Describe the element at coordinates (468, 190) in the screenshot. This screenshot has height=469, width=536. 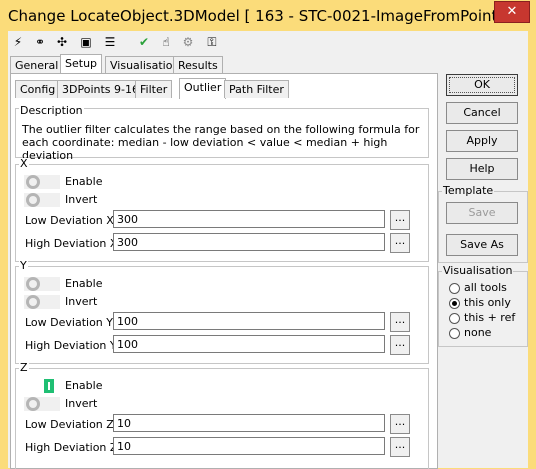
I see `template-label: Template` at that location.